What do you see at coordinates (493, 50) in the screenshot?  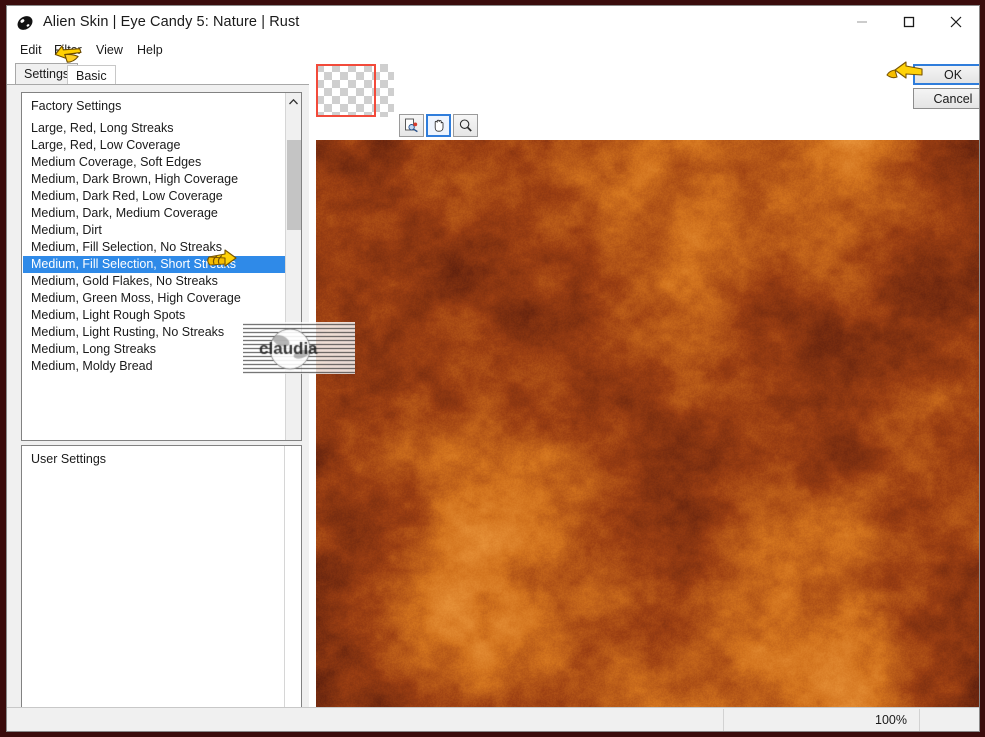 I see `menu-bar: Edit Filter View Help` at bounding box center [493, 50].